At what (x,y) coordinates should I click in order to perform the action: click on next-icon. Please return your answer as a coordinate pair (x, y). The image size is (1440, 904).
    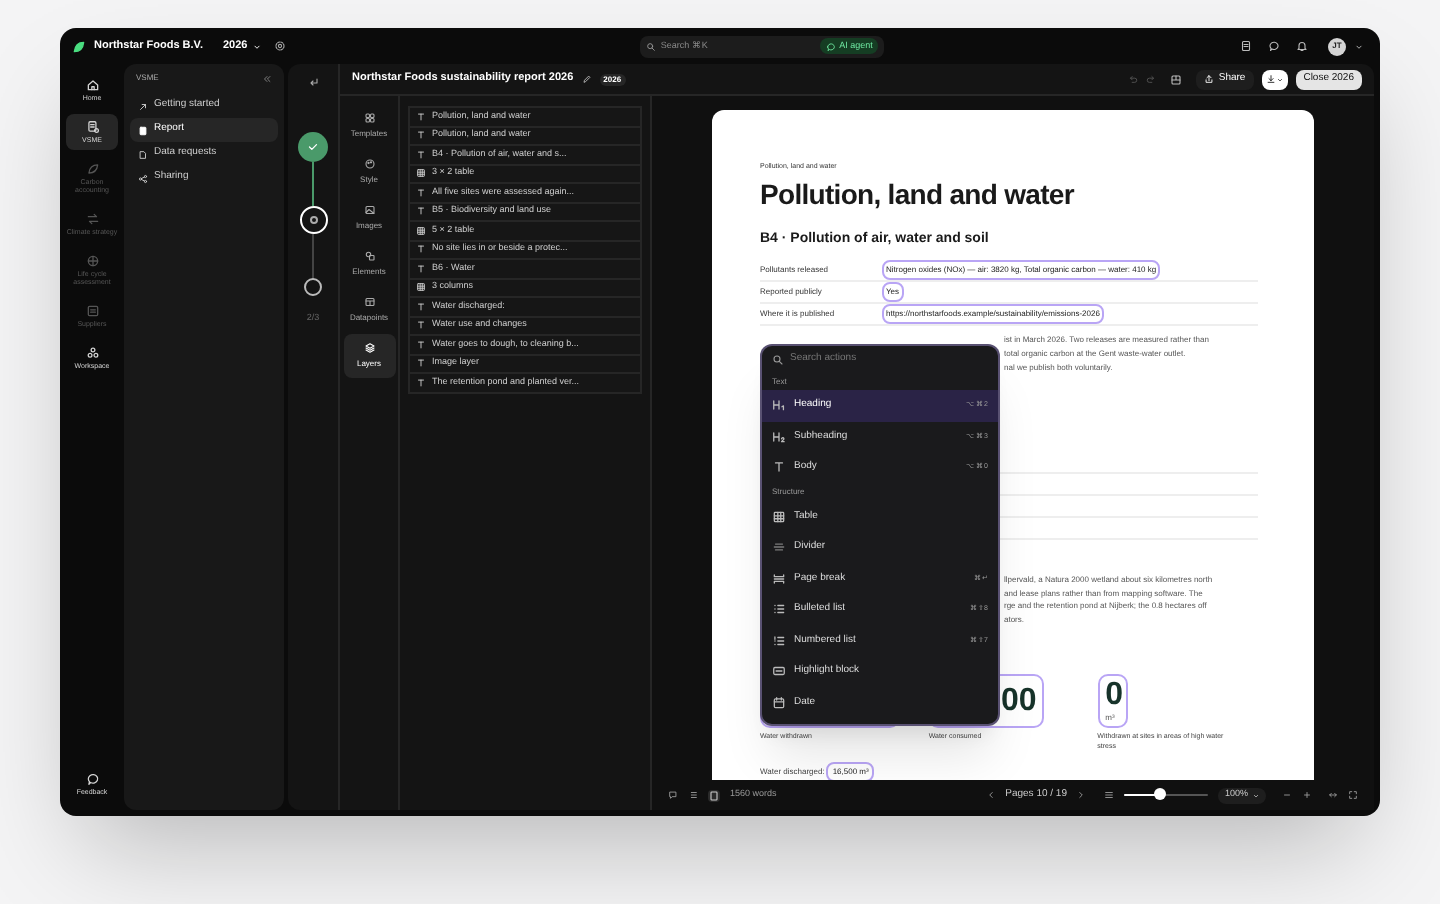
    Looking at the image, I should click on (1081, 795).